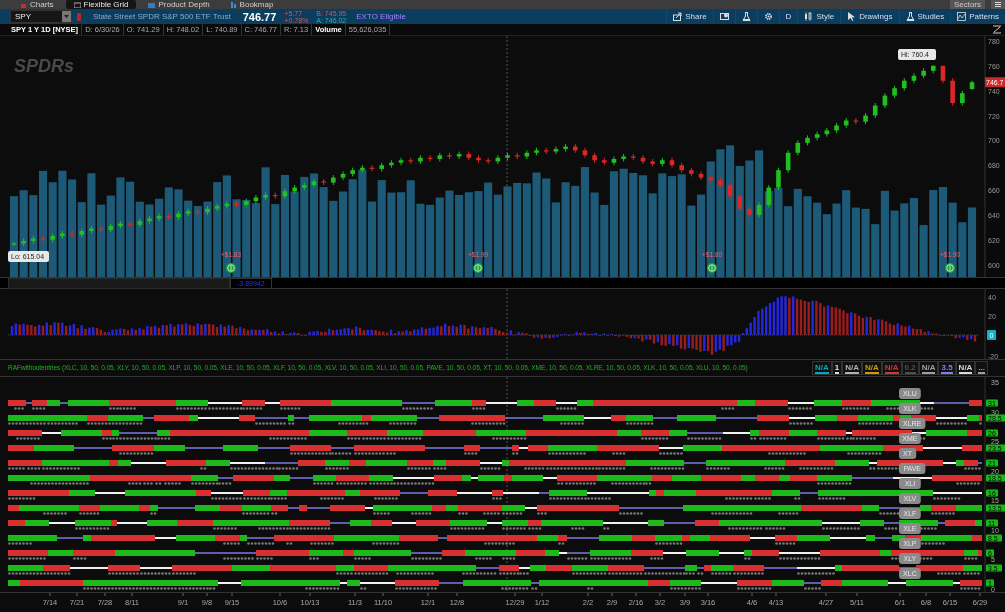 This screenshot has height=612, width=1005. I want to click on tab: Charts, so click(42, 4).